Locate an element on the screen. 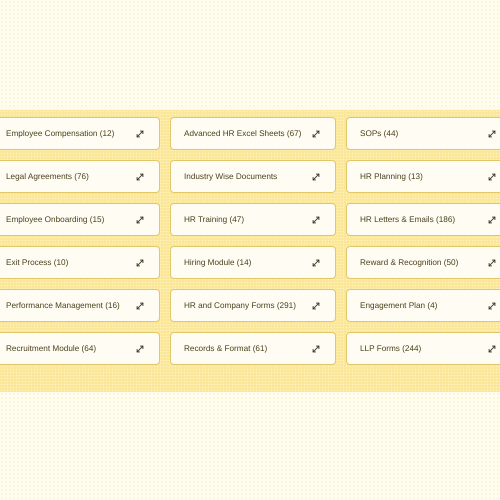 This screenshot has width=500, height=500. category-card: Employee Compensation (12) is located at coordinates (80, 133).